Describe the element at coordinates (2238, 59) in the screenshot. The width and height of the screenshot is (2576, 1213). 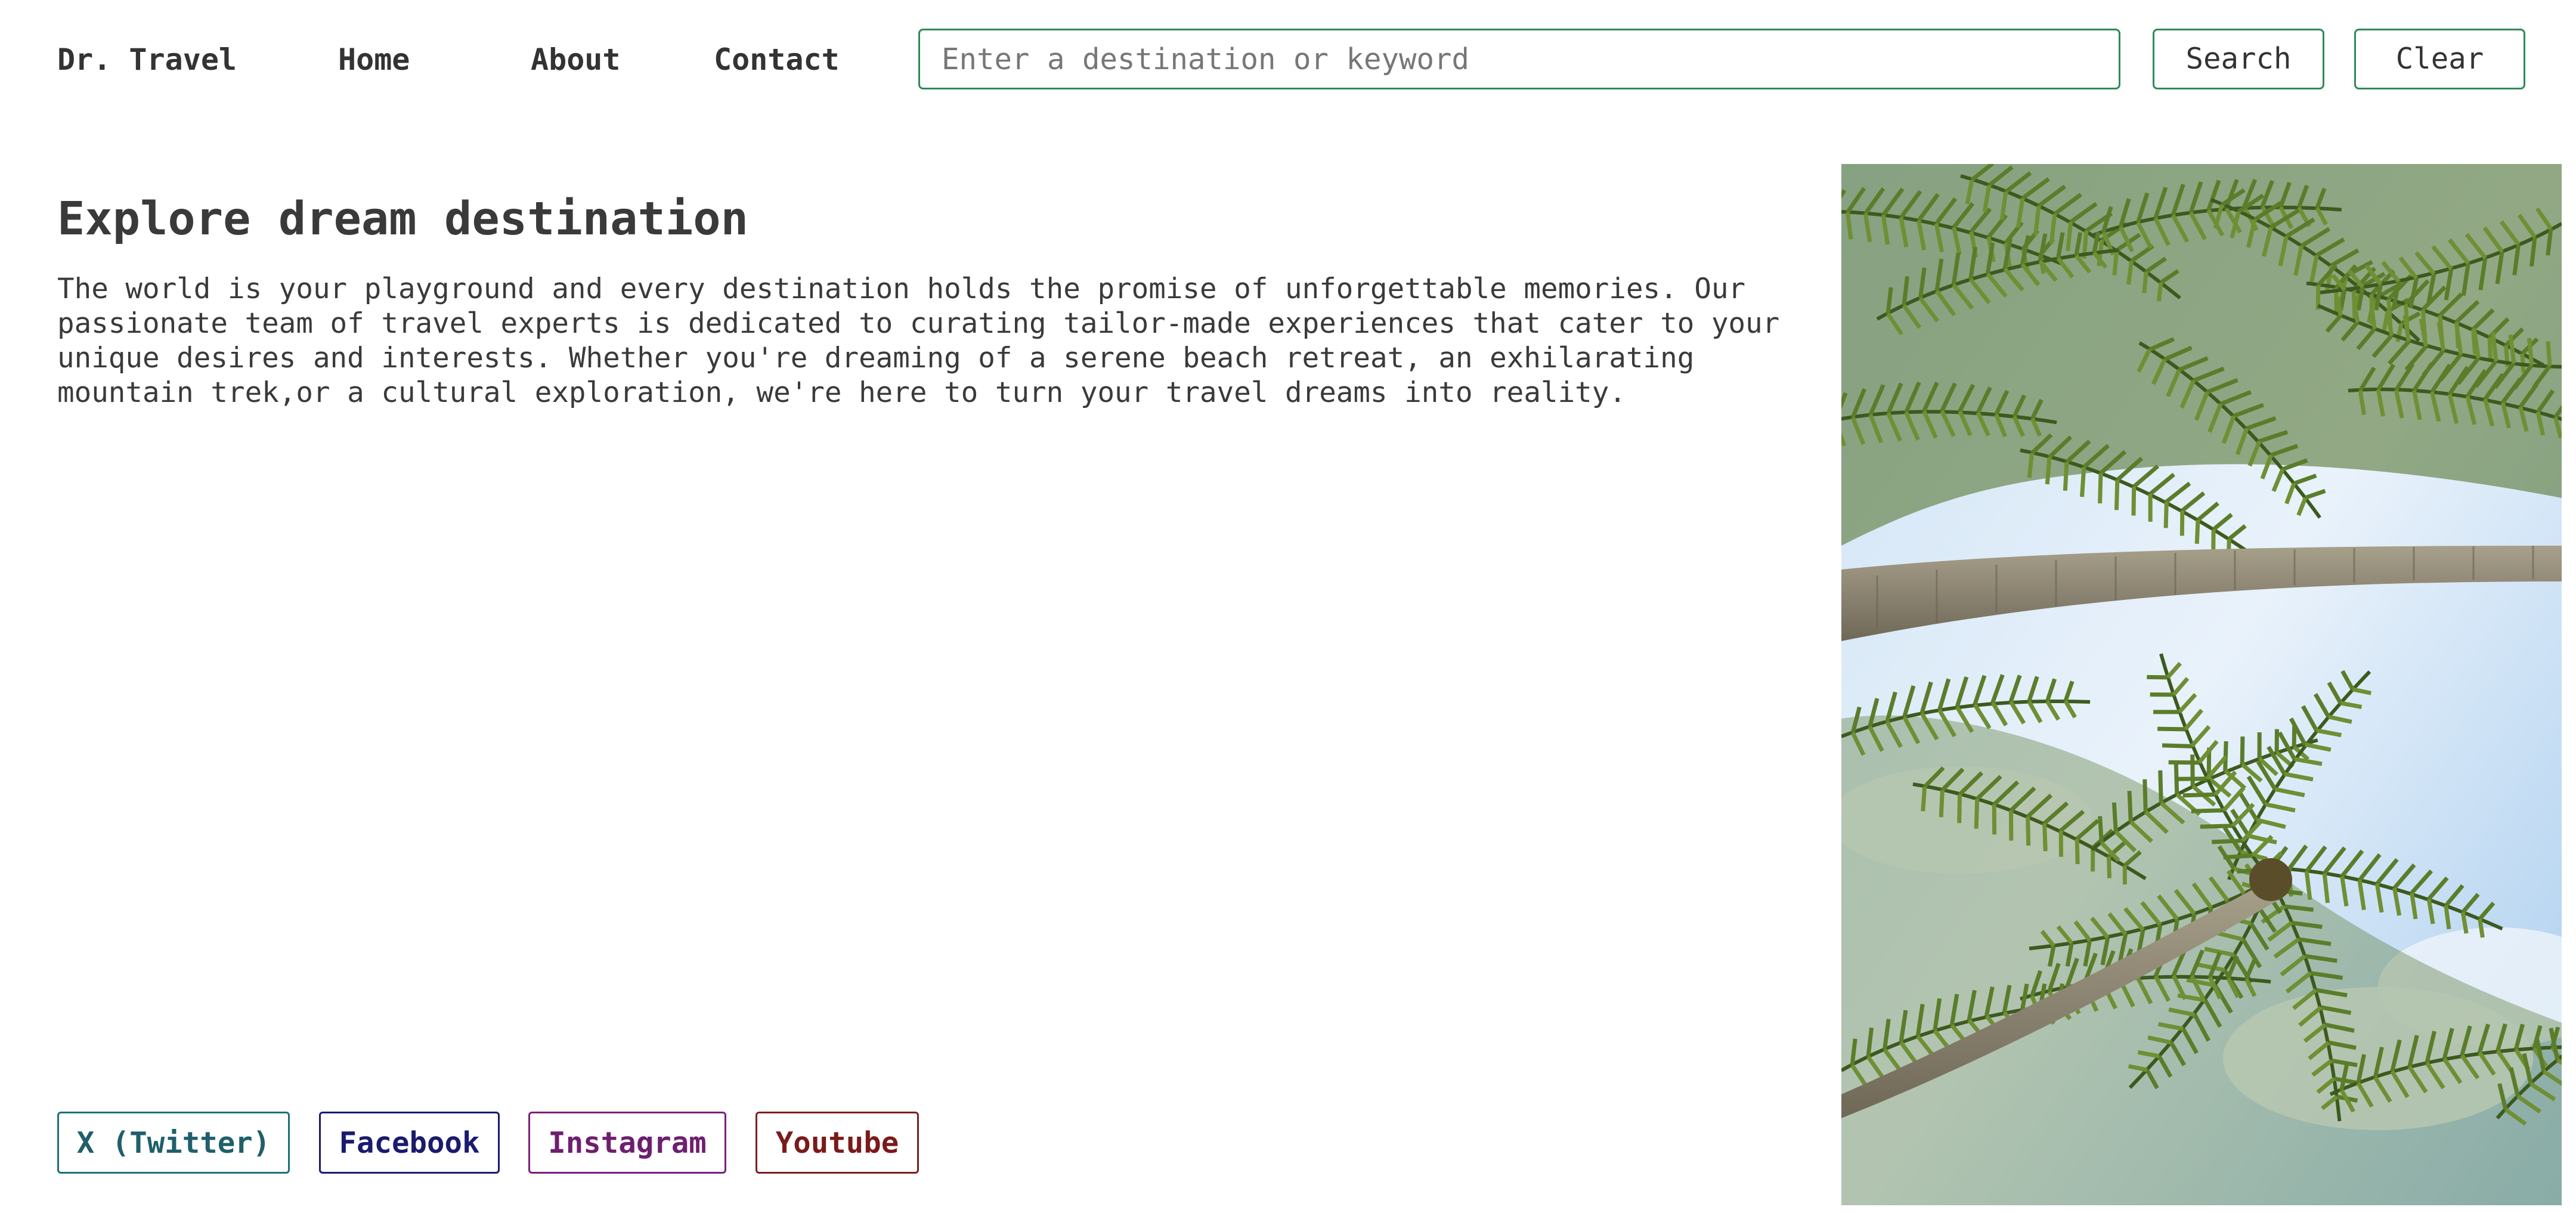
I see `search-button: Search` at that location.